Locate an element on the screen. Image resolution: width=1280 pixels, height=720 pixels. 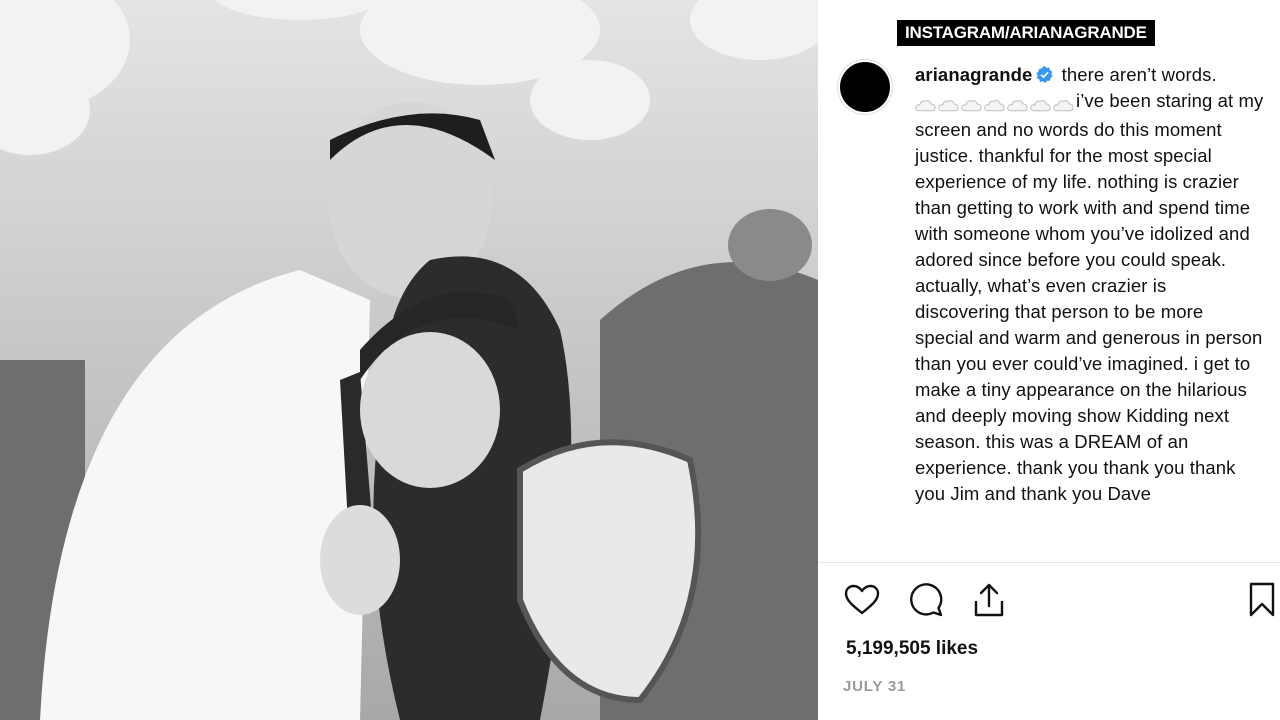
heart-icon is located at coordinates (862, 599).